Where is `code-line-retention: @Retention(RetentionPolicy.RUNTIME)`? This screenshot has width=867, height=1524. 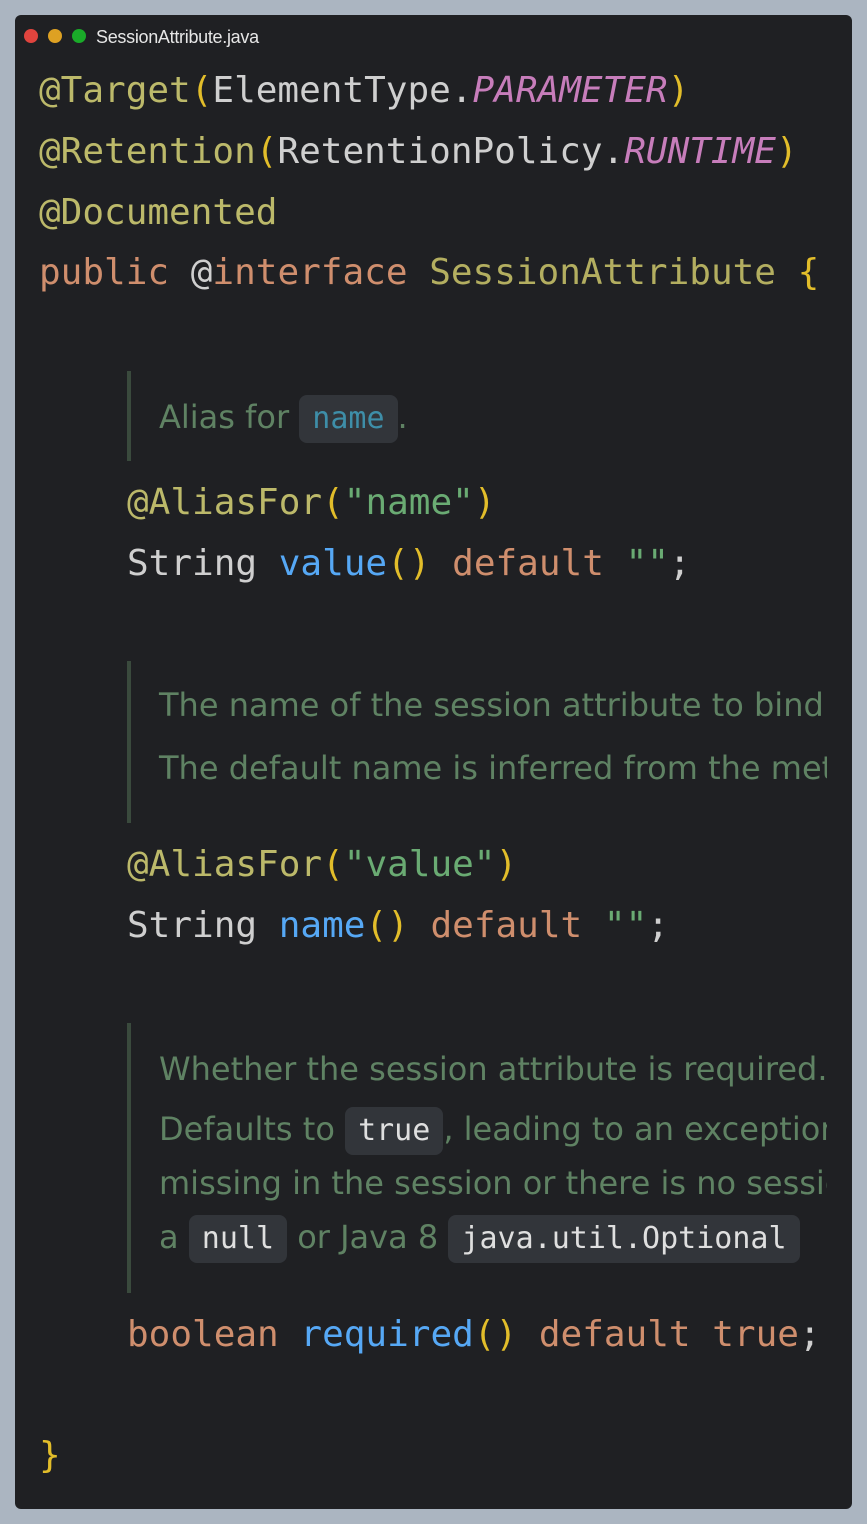 code-line-retention: @Retention(RetentionPolicy.RUNTIME) is located at coordinates (418, 152).